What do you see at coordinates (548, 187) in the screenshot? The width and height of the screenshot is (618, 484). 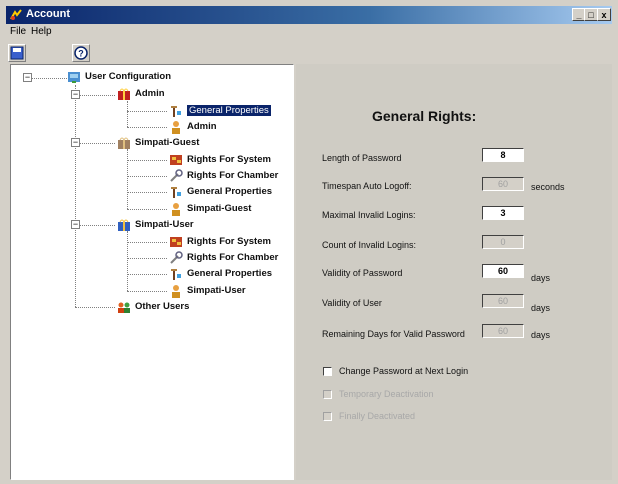 I see `unit-label: seconds` at bounding box center [548, 187].